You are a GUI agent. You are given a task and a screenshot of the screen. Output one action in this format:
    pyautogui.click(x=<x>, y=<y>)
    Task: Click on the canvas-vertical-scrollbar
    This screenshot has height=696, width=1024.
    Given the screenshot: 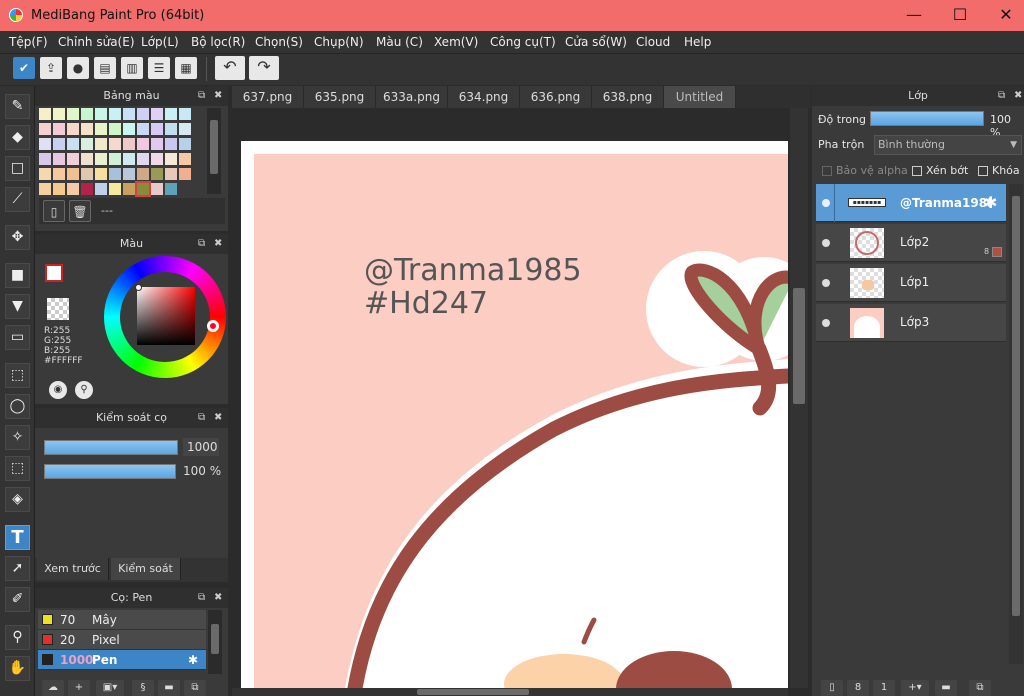 What is the action you would take?
    pyautogui.click(x=799, y=398)
    